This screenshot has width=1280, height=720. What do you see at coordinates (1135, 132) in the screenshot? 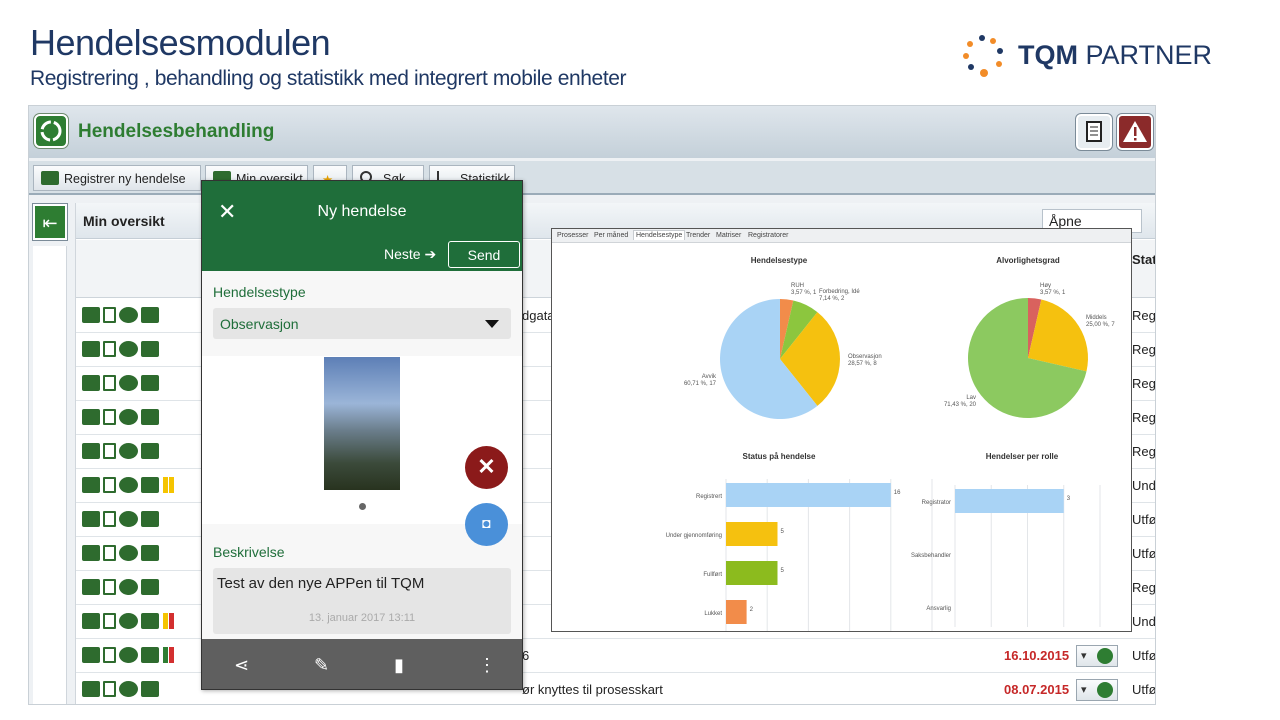
I see `warning-button` at bounding box center [1135, 132].